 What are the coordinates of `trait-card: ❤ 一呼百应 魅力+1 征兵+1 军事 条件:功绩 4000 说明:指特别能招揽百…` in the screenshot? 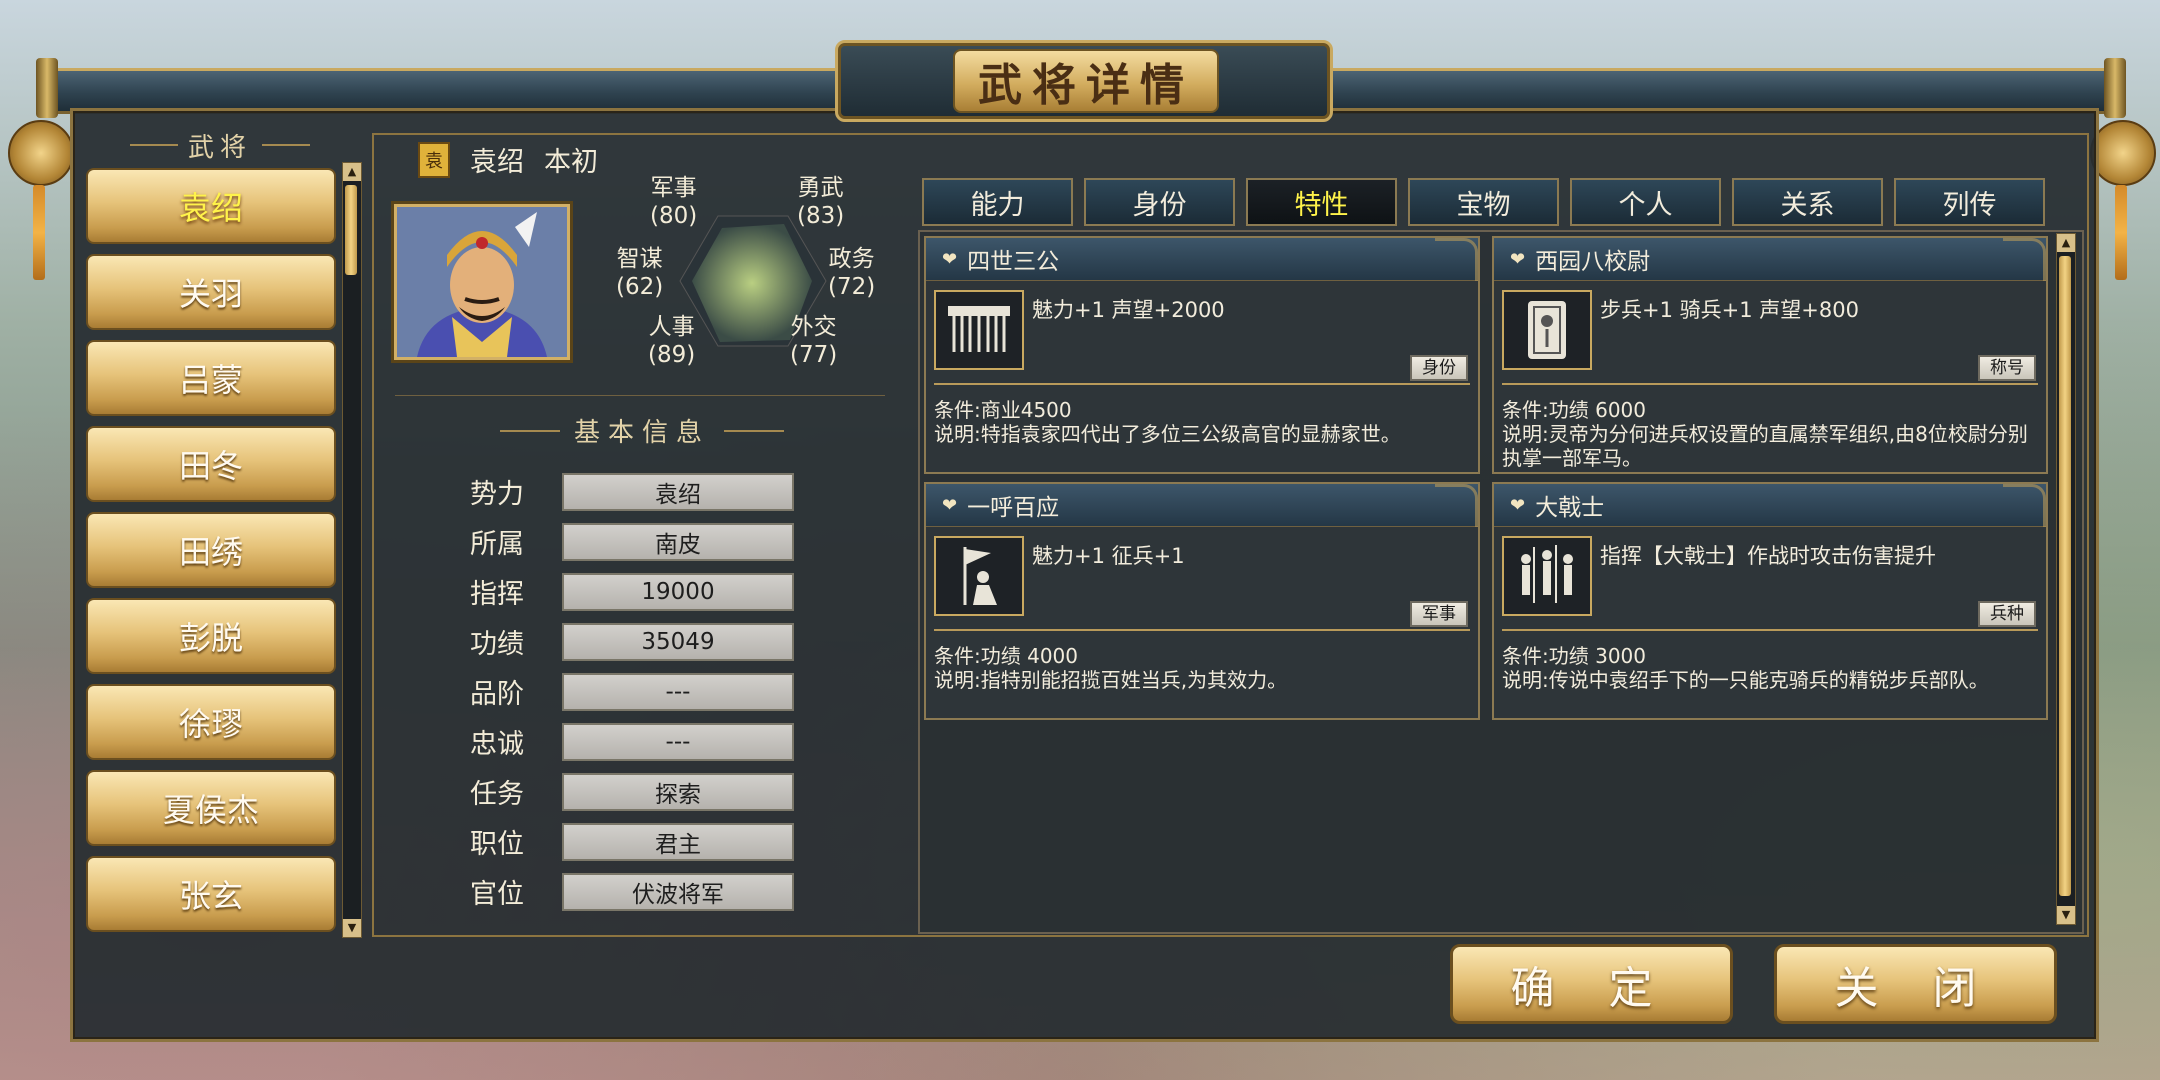 It's located at (1202, 601).